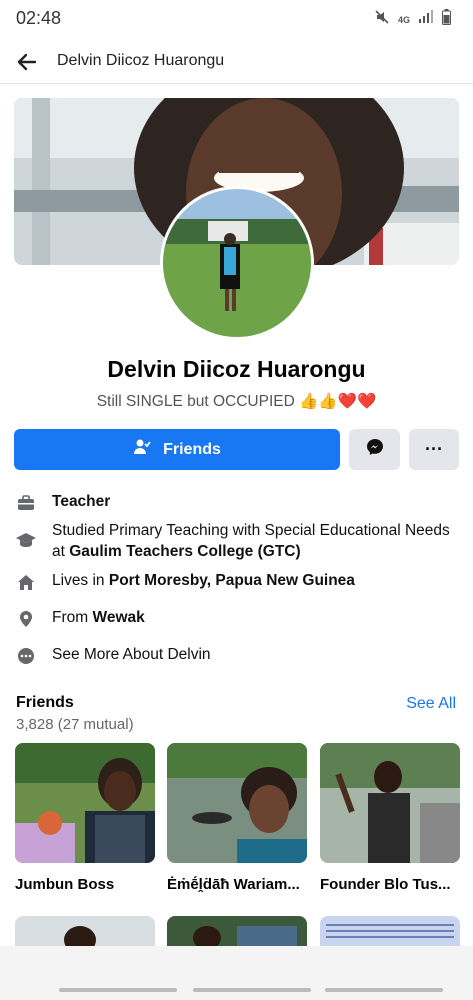 This screenshot has height=1000, width=473. What do you see at coordinates (236, 369) in the screenshot?
I see `profile-name: Delvin Diicoz Huarongu` at bounding box center [236, 369].